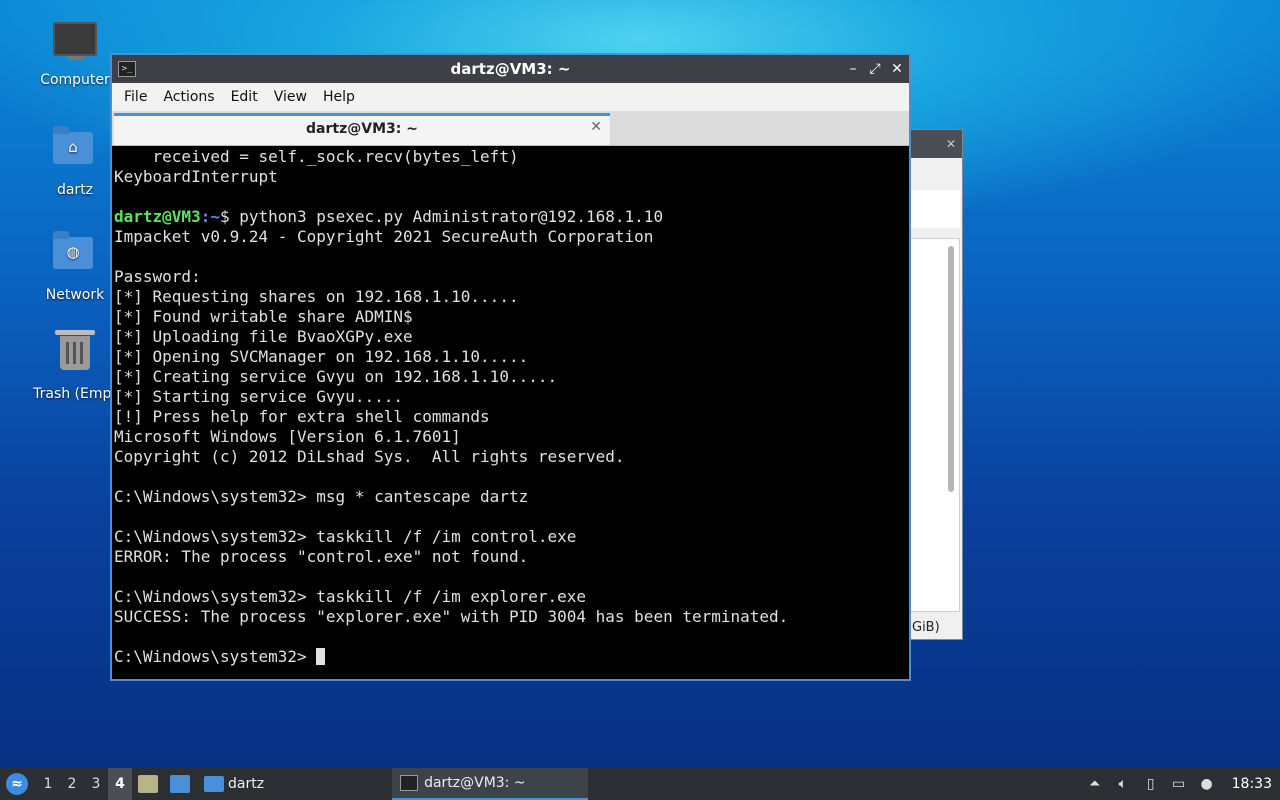 Image resolution: width=1280 pixels, height=800 pixels. Describe the element at coordinates (1249, 784) in the screenshot. I see `clock: 18:33` at that location.